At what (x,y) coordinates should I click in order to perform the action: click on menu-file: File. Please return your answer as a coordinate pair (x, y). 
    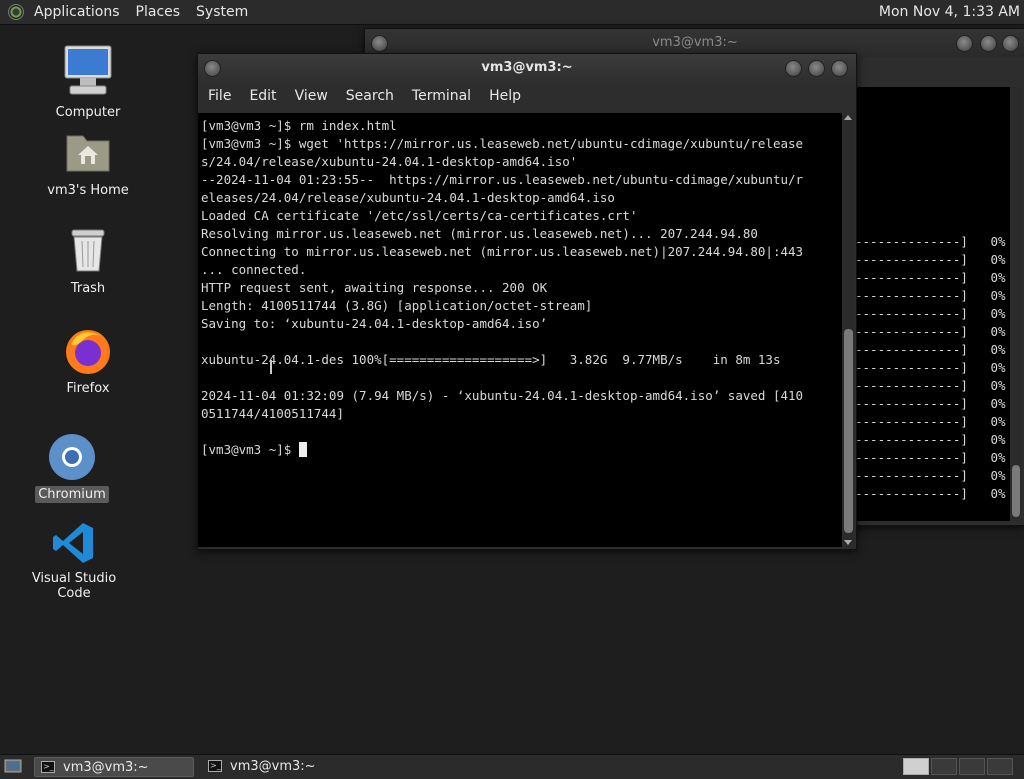
    Looking at the image, I should click on (218, 96).